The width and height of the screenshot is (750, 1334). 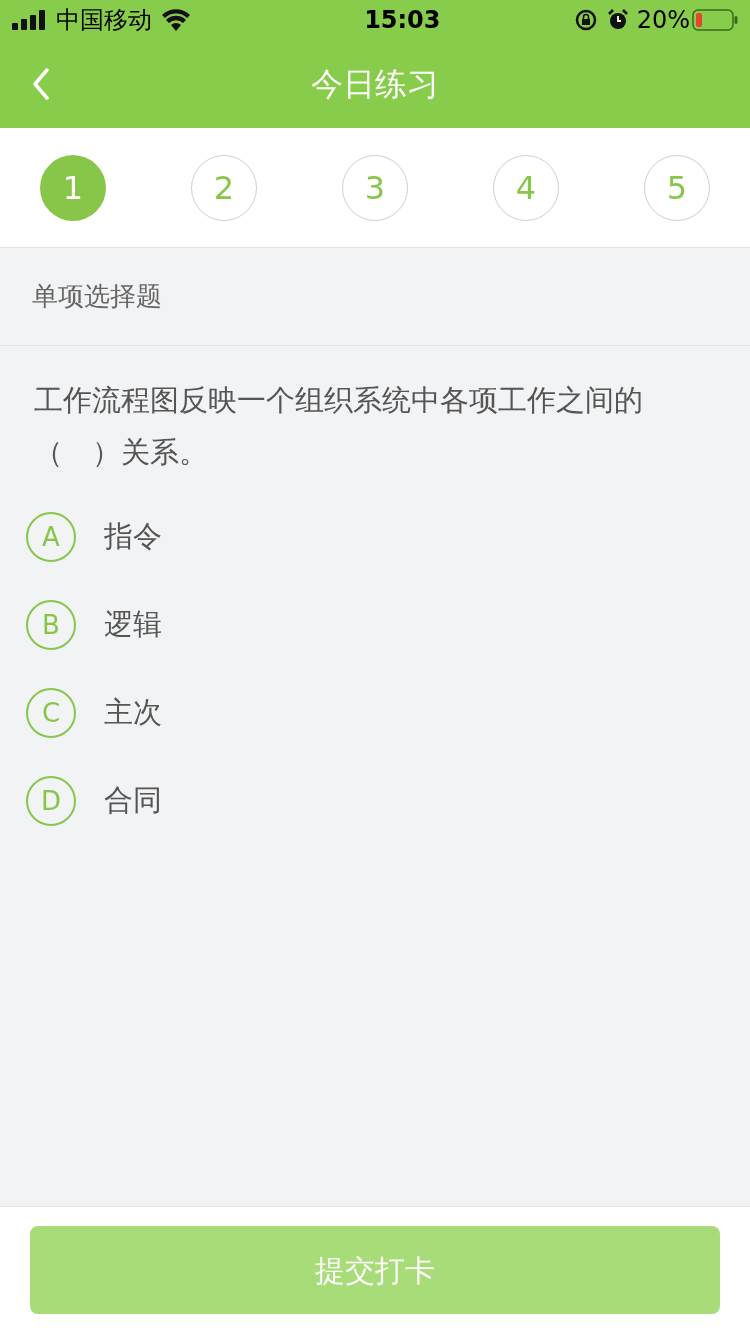 I want to click on option-text: 主次, so click(x=133, y=713).